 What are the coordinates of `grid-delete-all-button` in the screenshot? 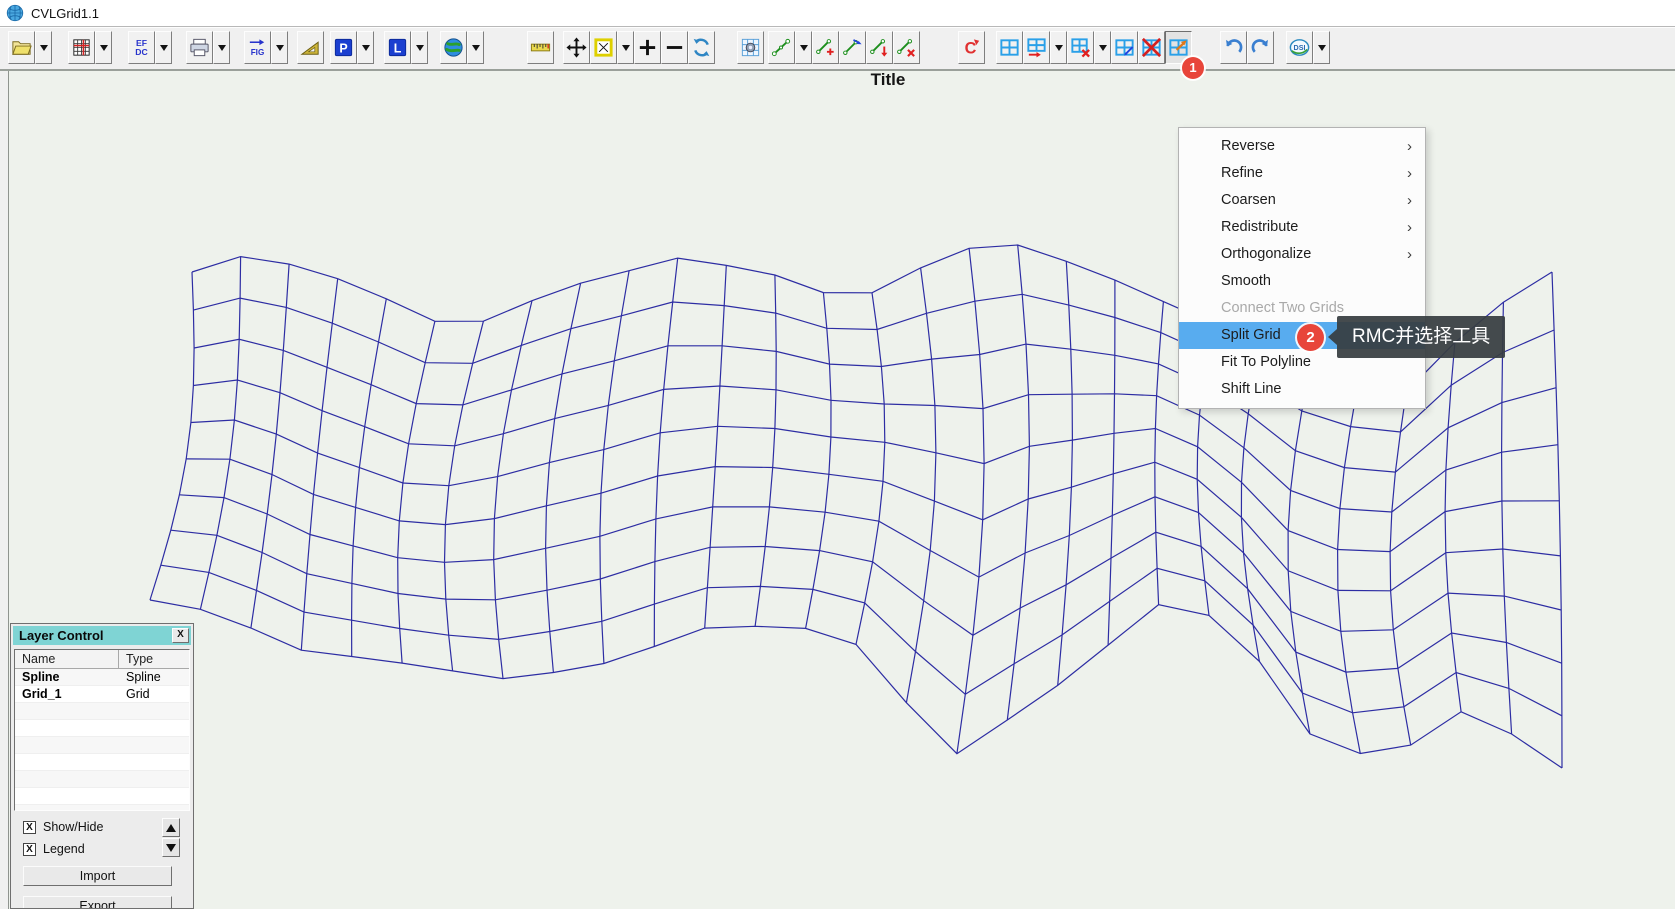 It's located at (1151, 47).